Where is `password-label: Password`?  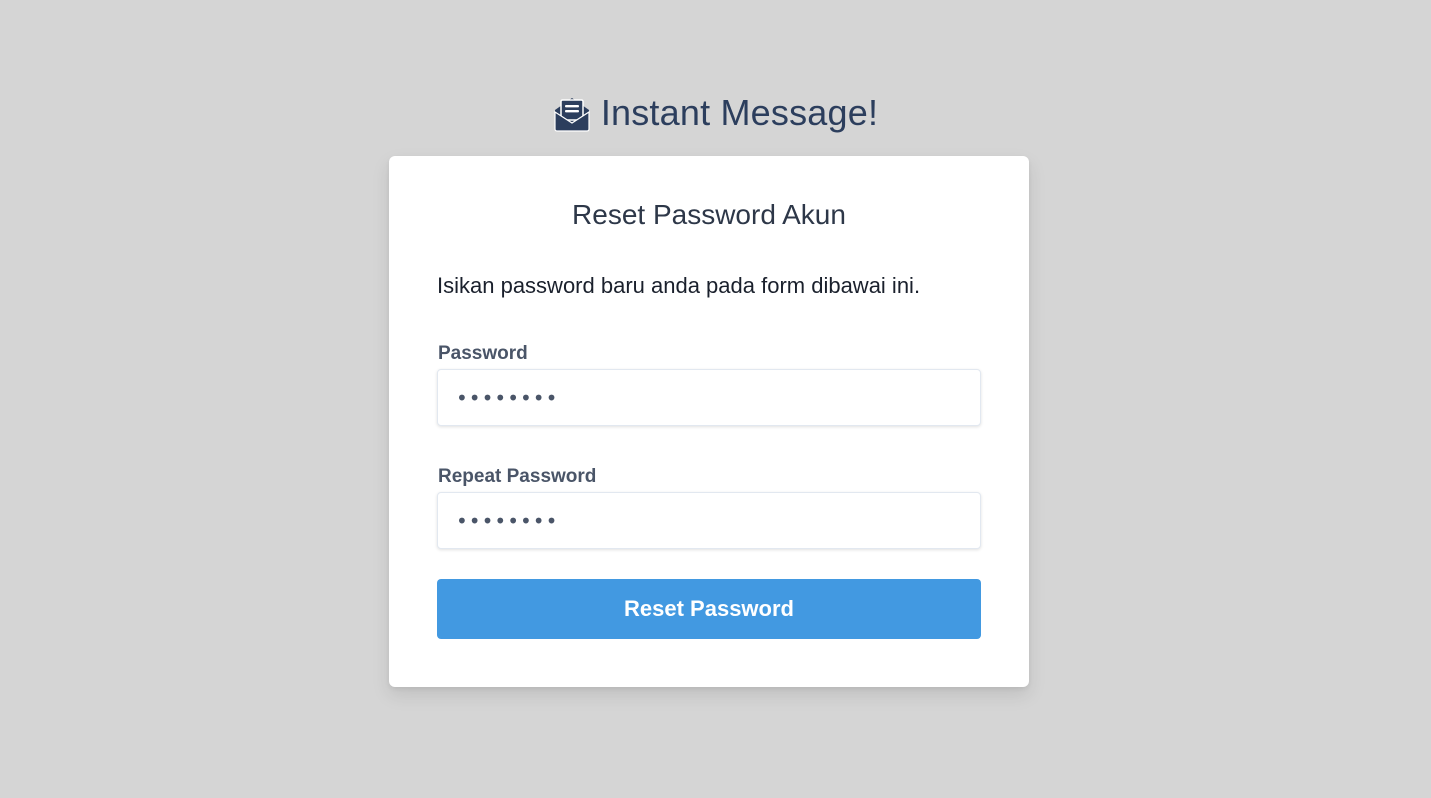 password-label: Password is located at coordinates (483, 353).